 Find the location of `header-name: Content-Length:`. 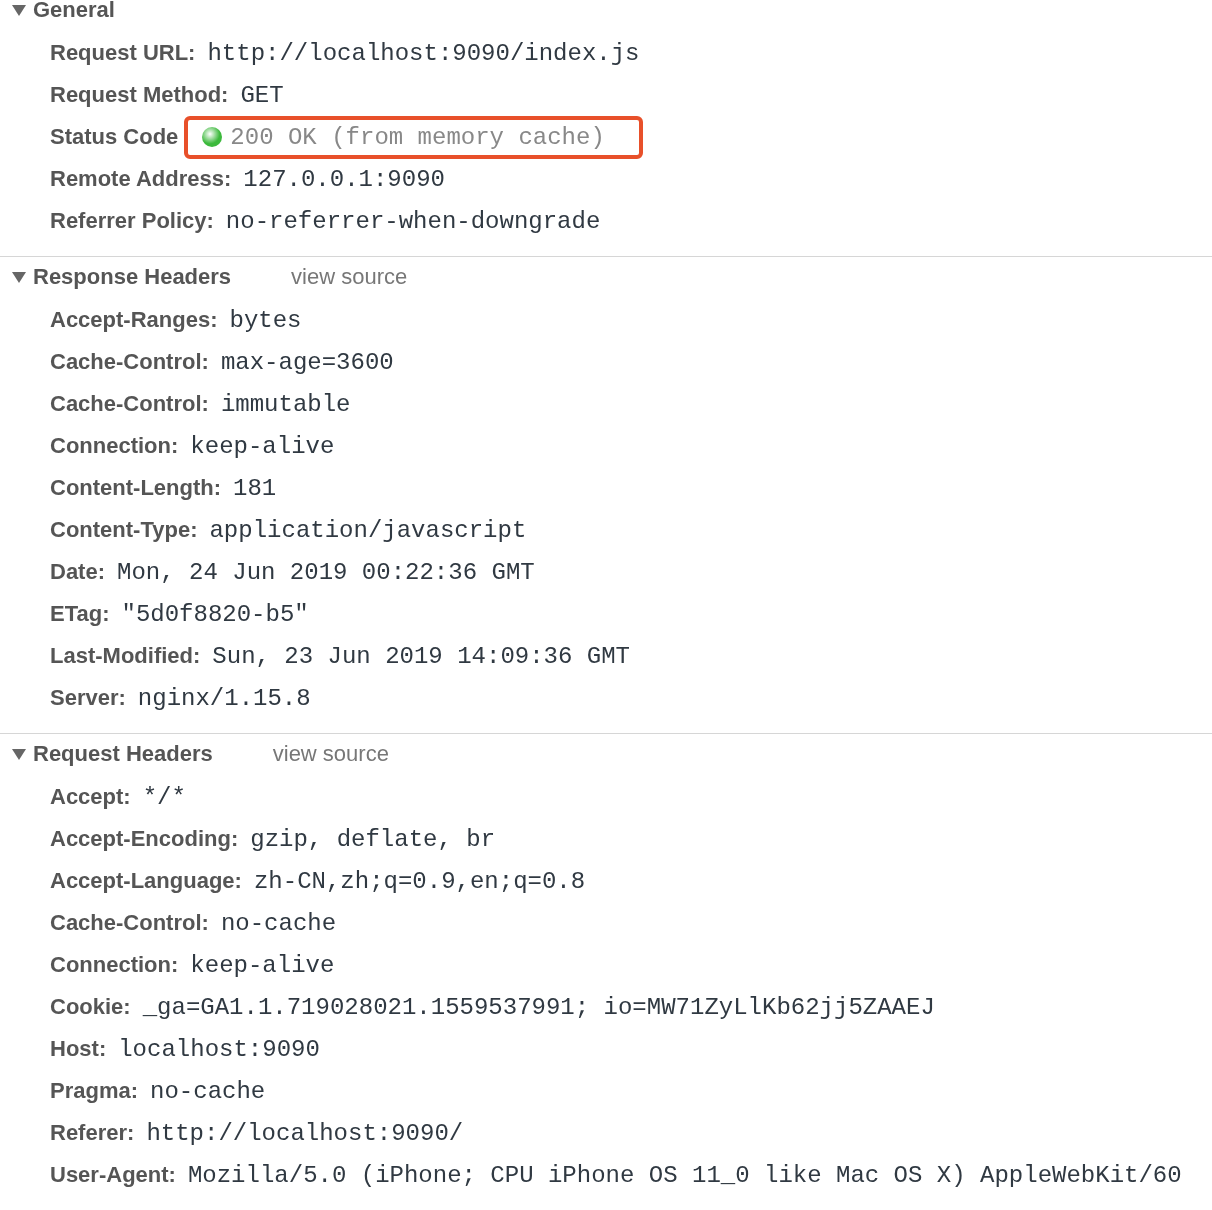

header-name: Content-Length: is located at coordinates (136, 488).